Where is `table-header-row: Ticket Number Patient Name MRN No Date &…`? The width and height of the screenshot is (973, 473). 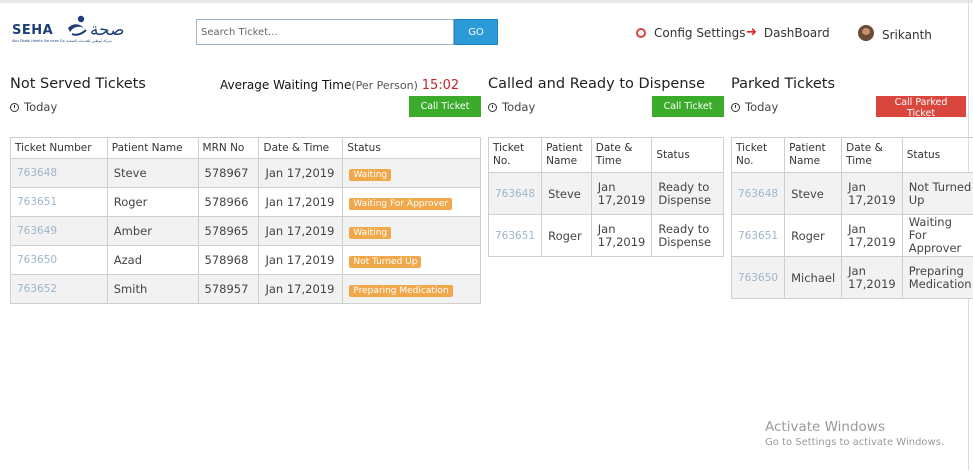 table-header-row: Ticket Number Patient Name MRN No Date &… is located at coordinates (245, 148).